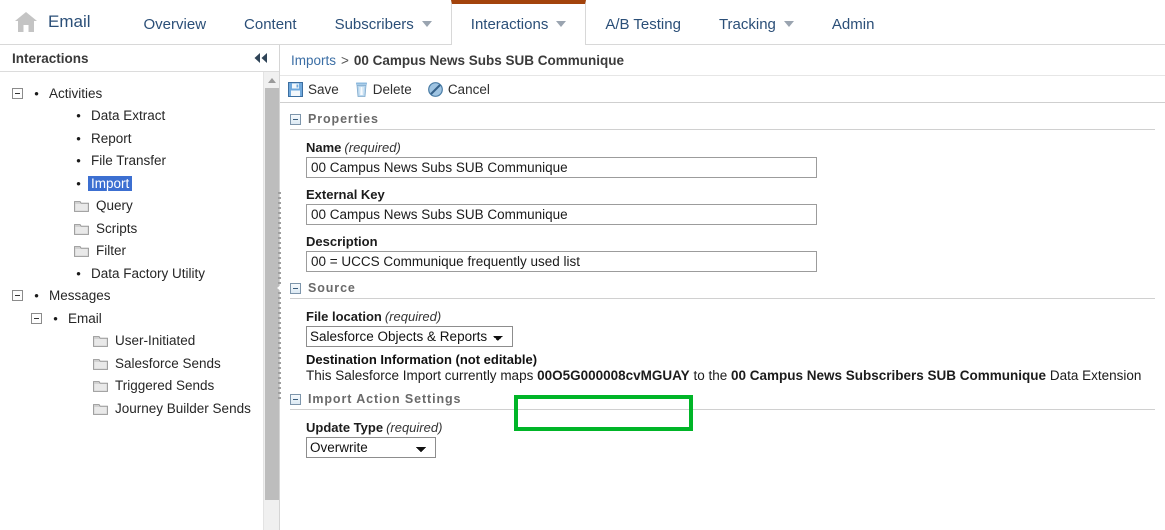  What do you see at coordinates (261, 58) in the screenshot?
I see `collapse-left-double-chevron-icon` at bounding box center [261, 58].